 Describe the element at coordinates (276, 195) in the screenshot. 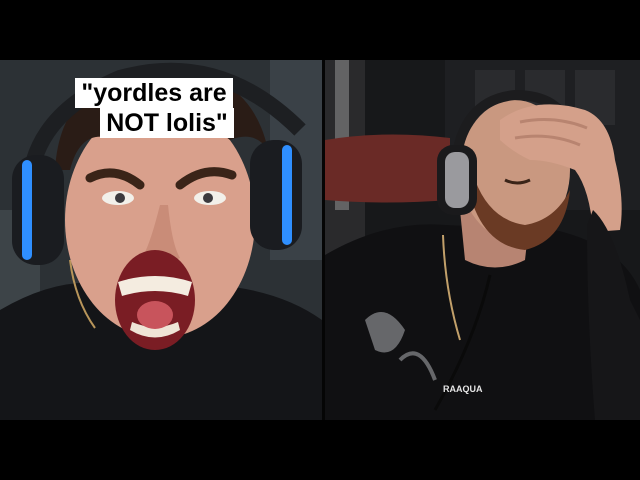

I see `left-headset-earcup-right` at that location.